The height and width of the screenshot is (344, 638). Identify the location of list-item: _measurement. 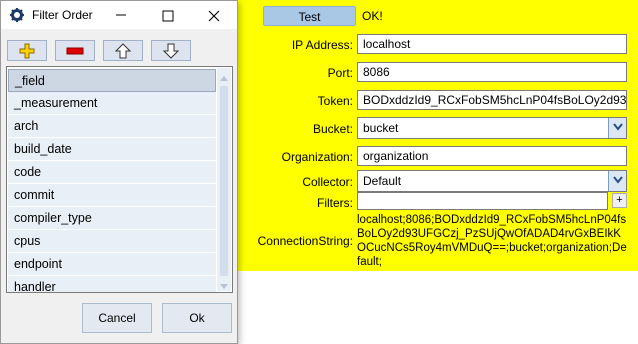
(112, 103).